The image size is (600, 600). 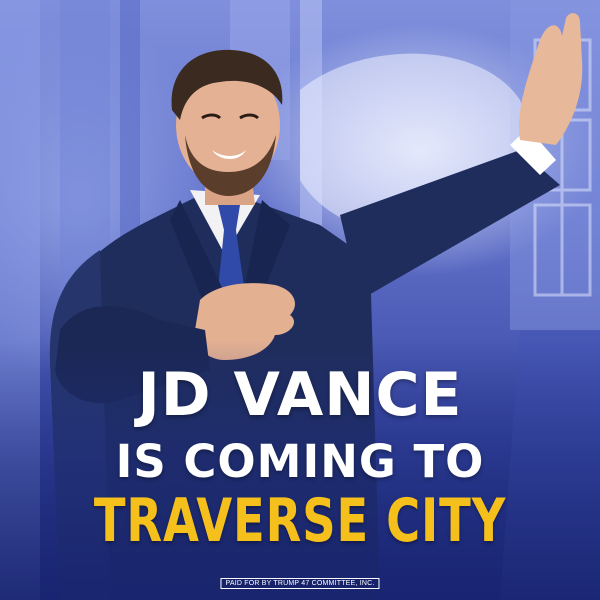 What do you see at coordinates (300, 461) in the screenshot?
I see `headline-subtitle: IS COMING TO` at bounding box center [300, 461].